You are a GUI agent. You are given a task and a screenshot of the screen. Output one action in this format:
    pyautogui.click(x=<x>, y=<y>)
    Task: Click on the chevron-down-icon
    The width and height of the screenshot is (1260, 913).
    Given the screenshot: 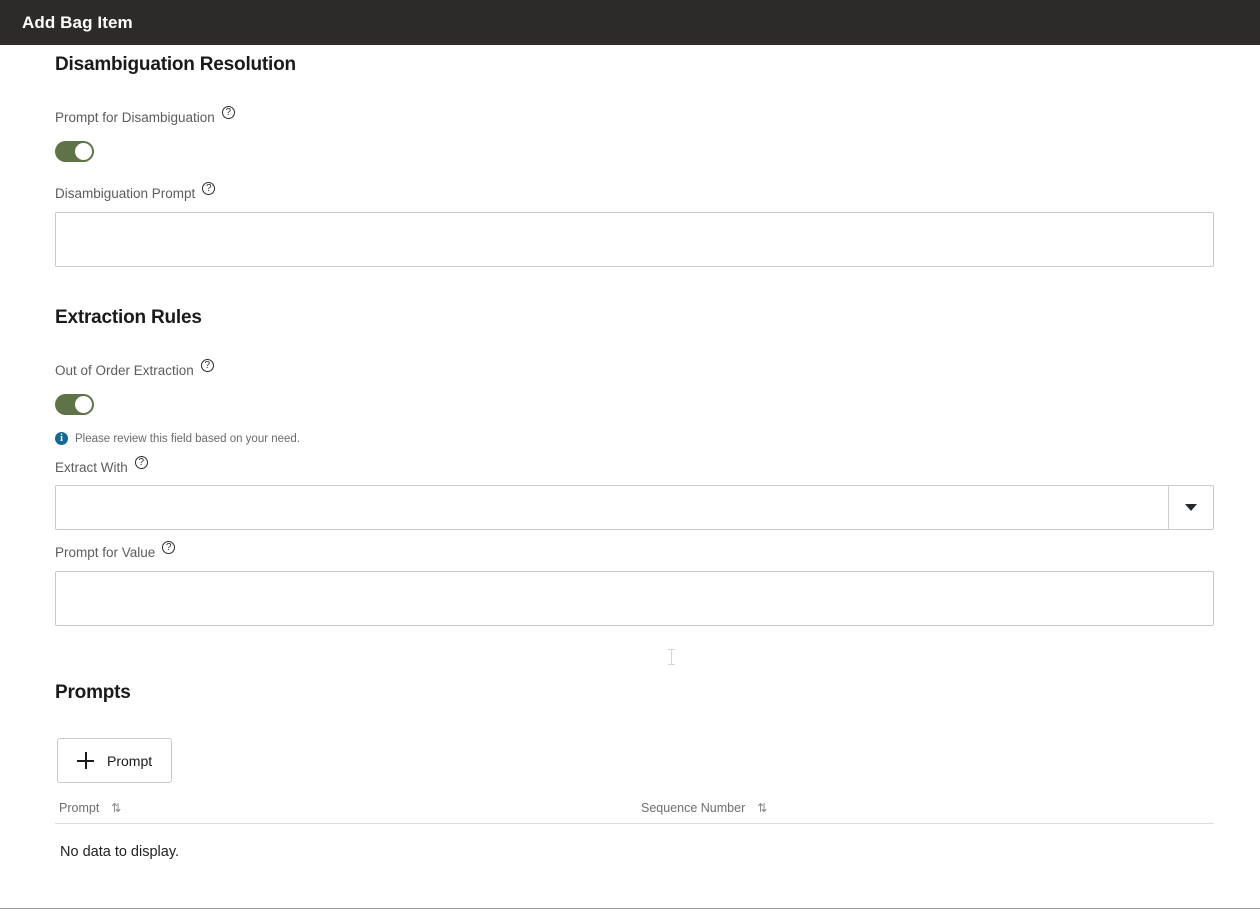 What is the action you would take?
    pyautogui.click(x=1190, y=507)
    